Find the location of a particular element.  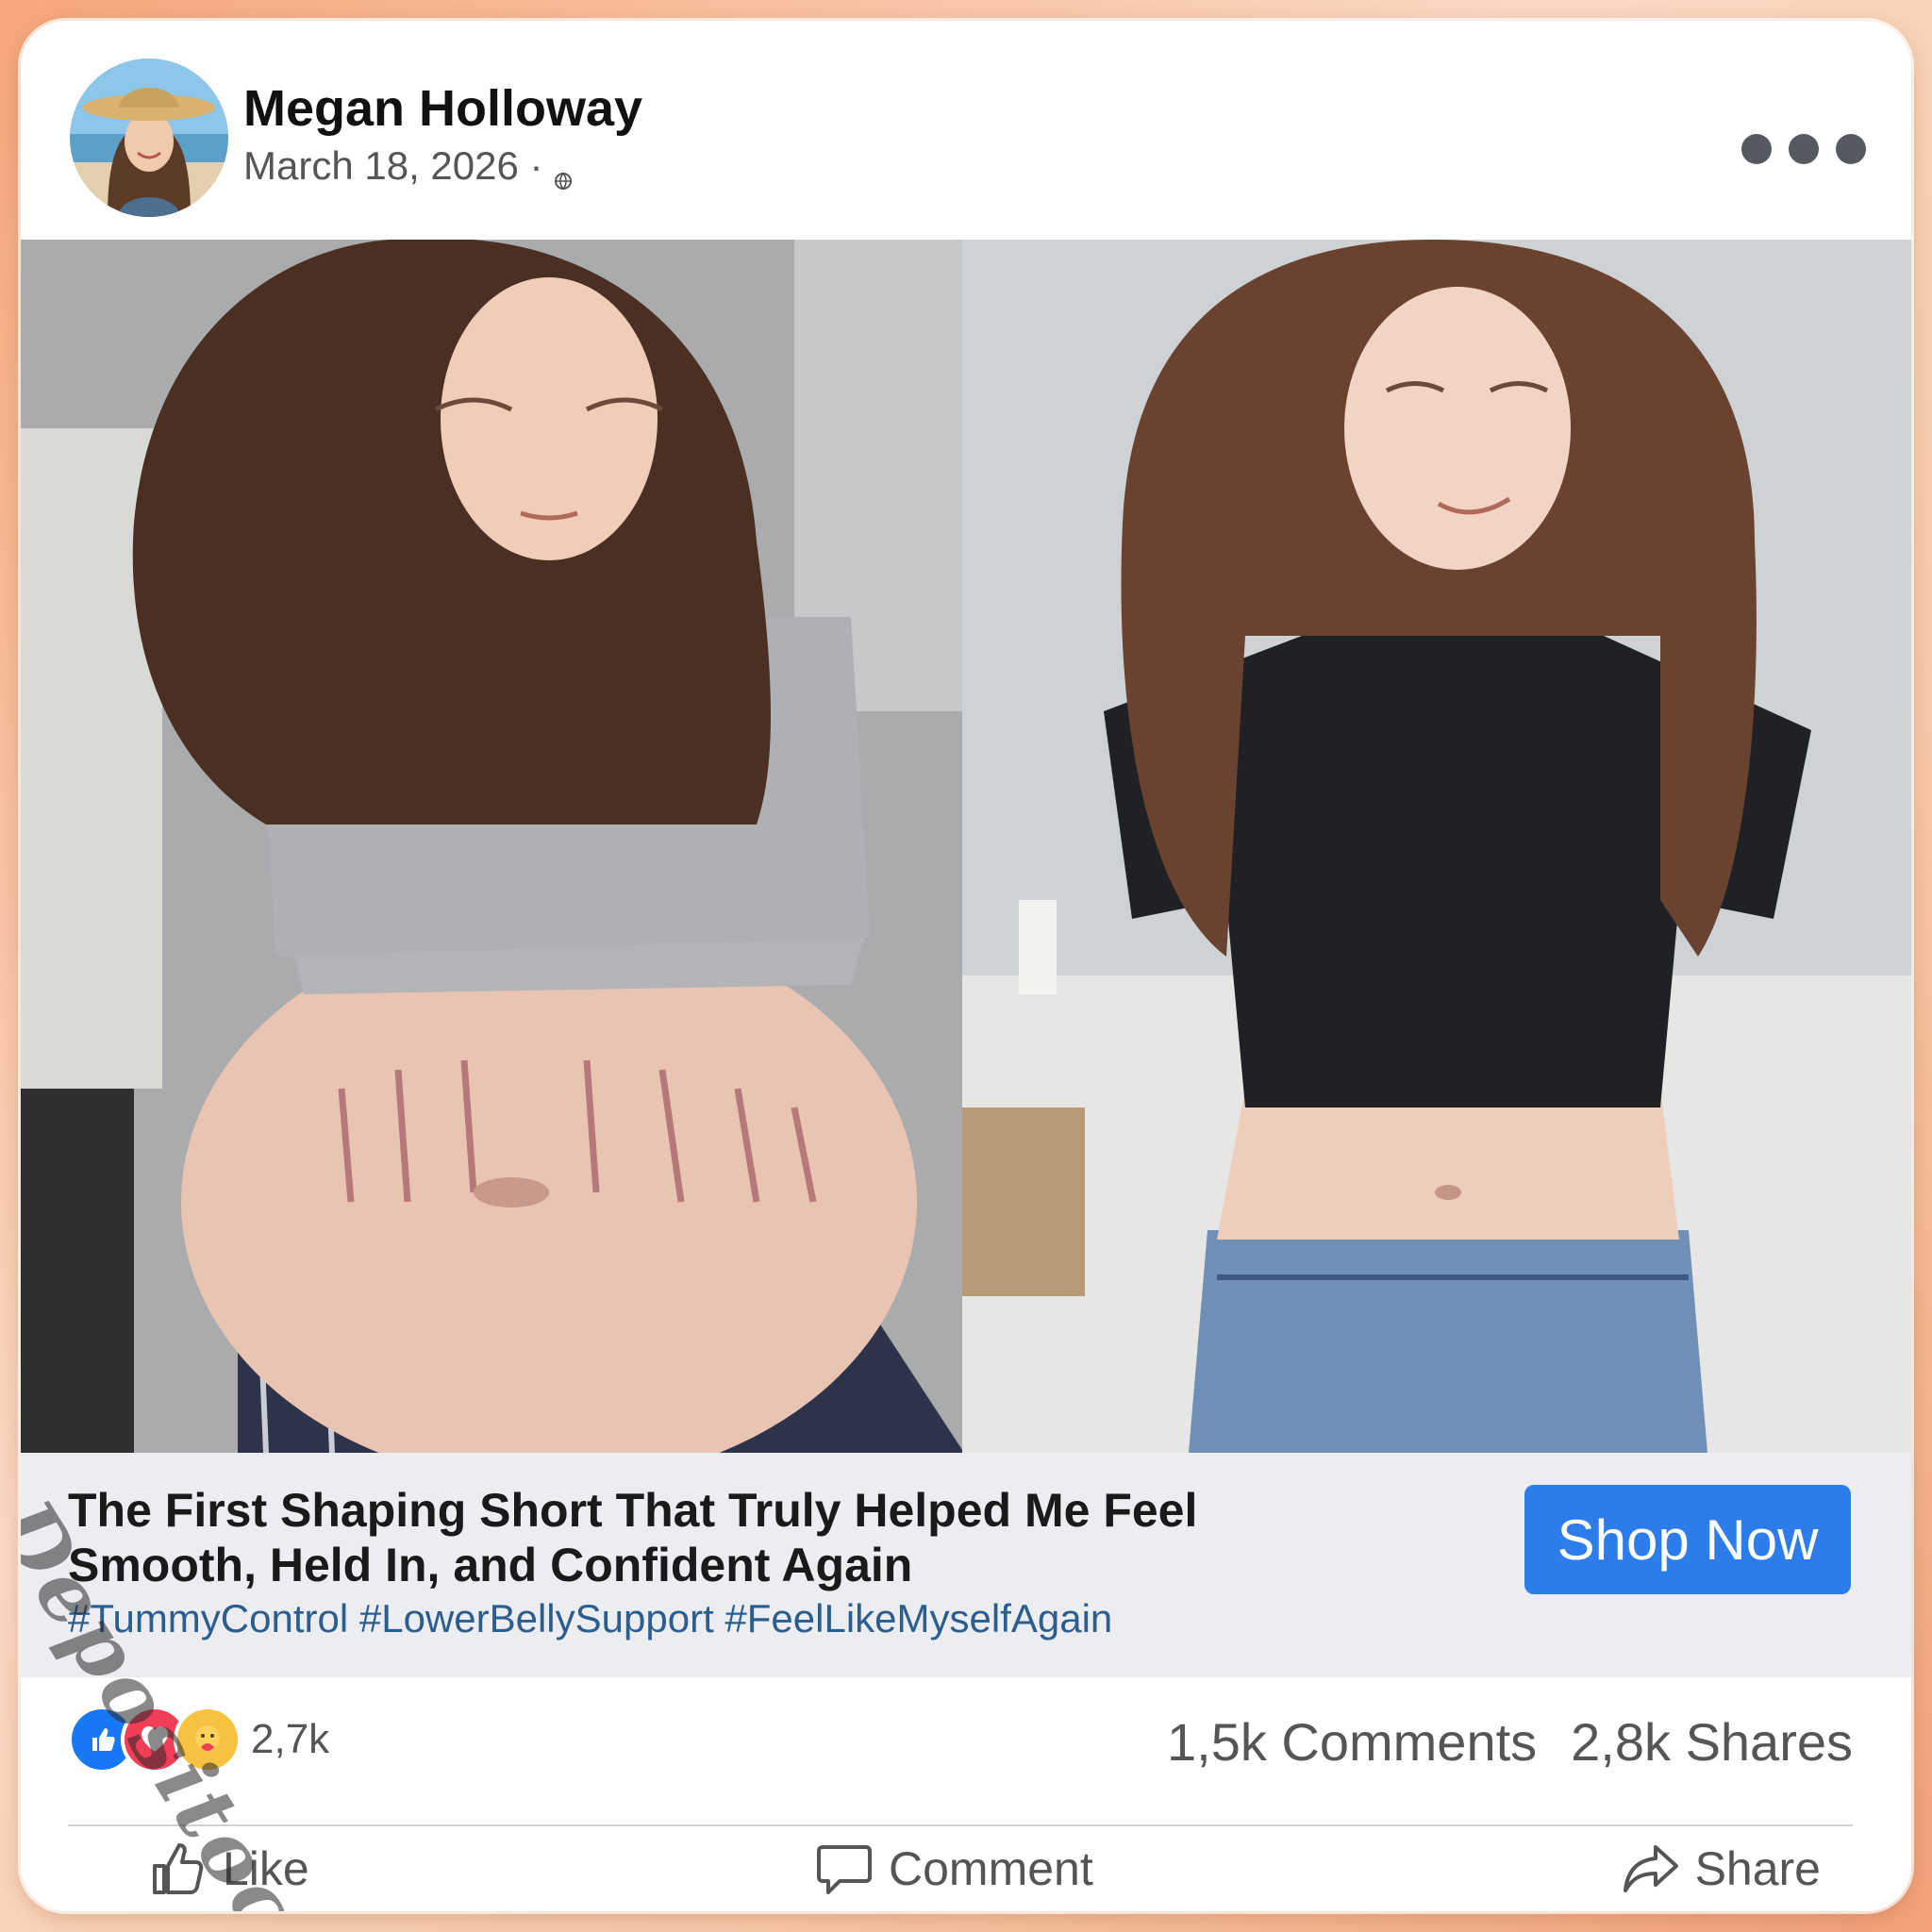

like-label: Like is located at coordinates (266, 1868).